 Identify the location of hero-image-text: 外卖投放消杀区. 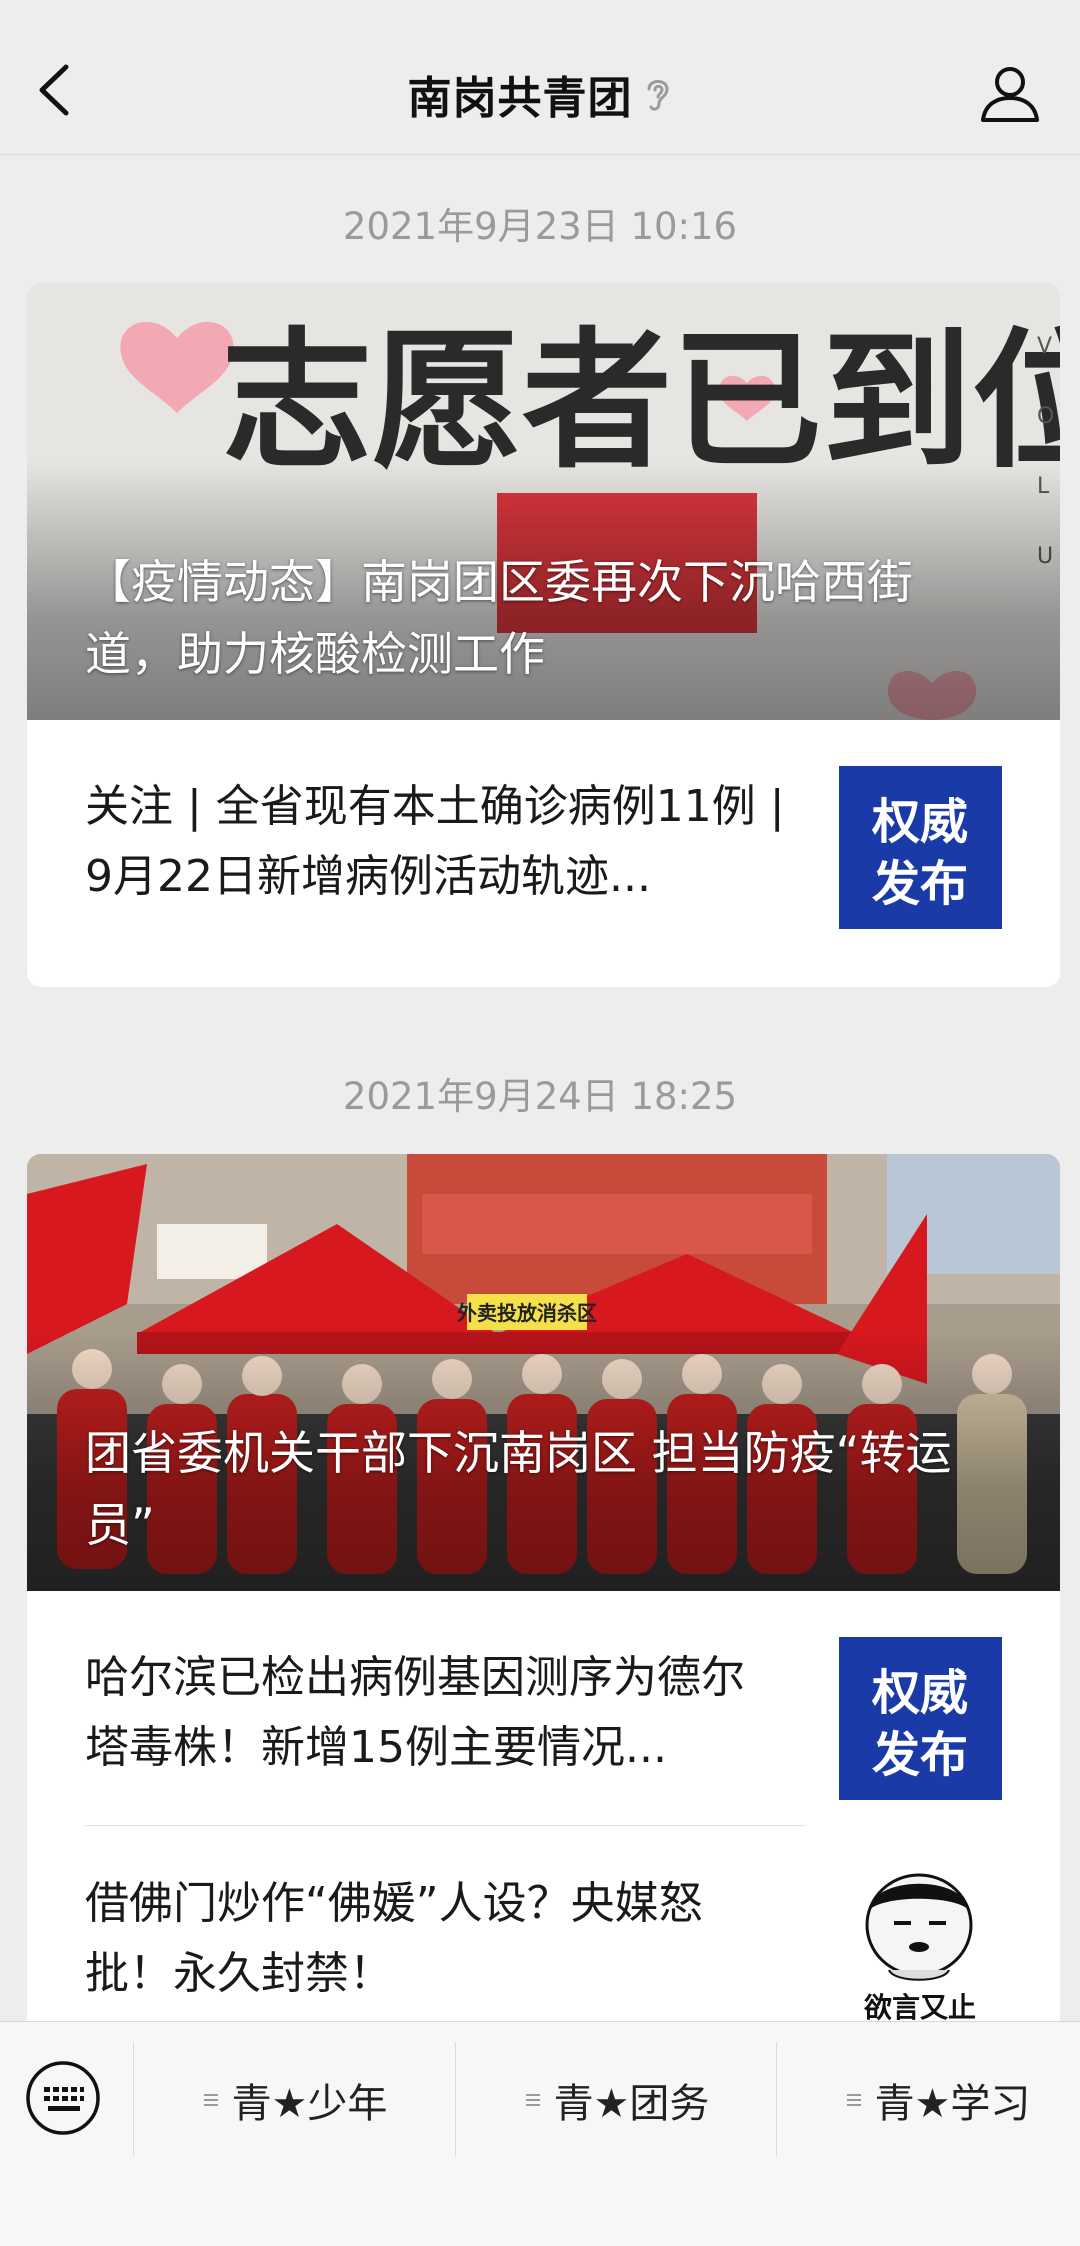
(527, 1313).